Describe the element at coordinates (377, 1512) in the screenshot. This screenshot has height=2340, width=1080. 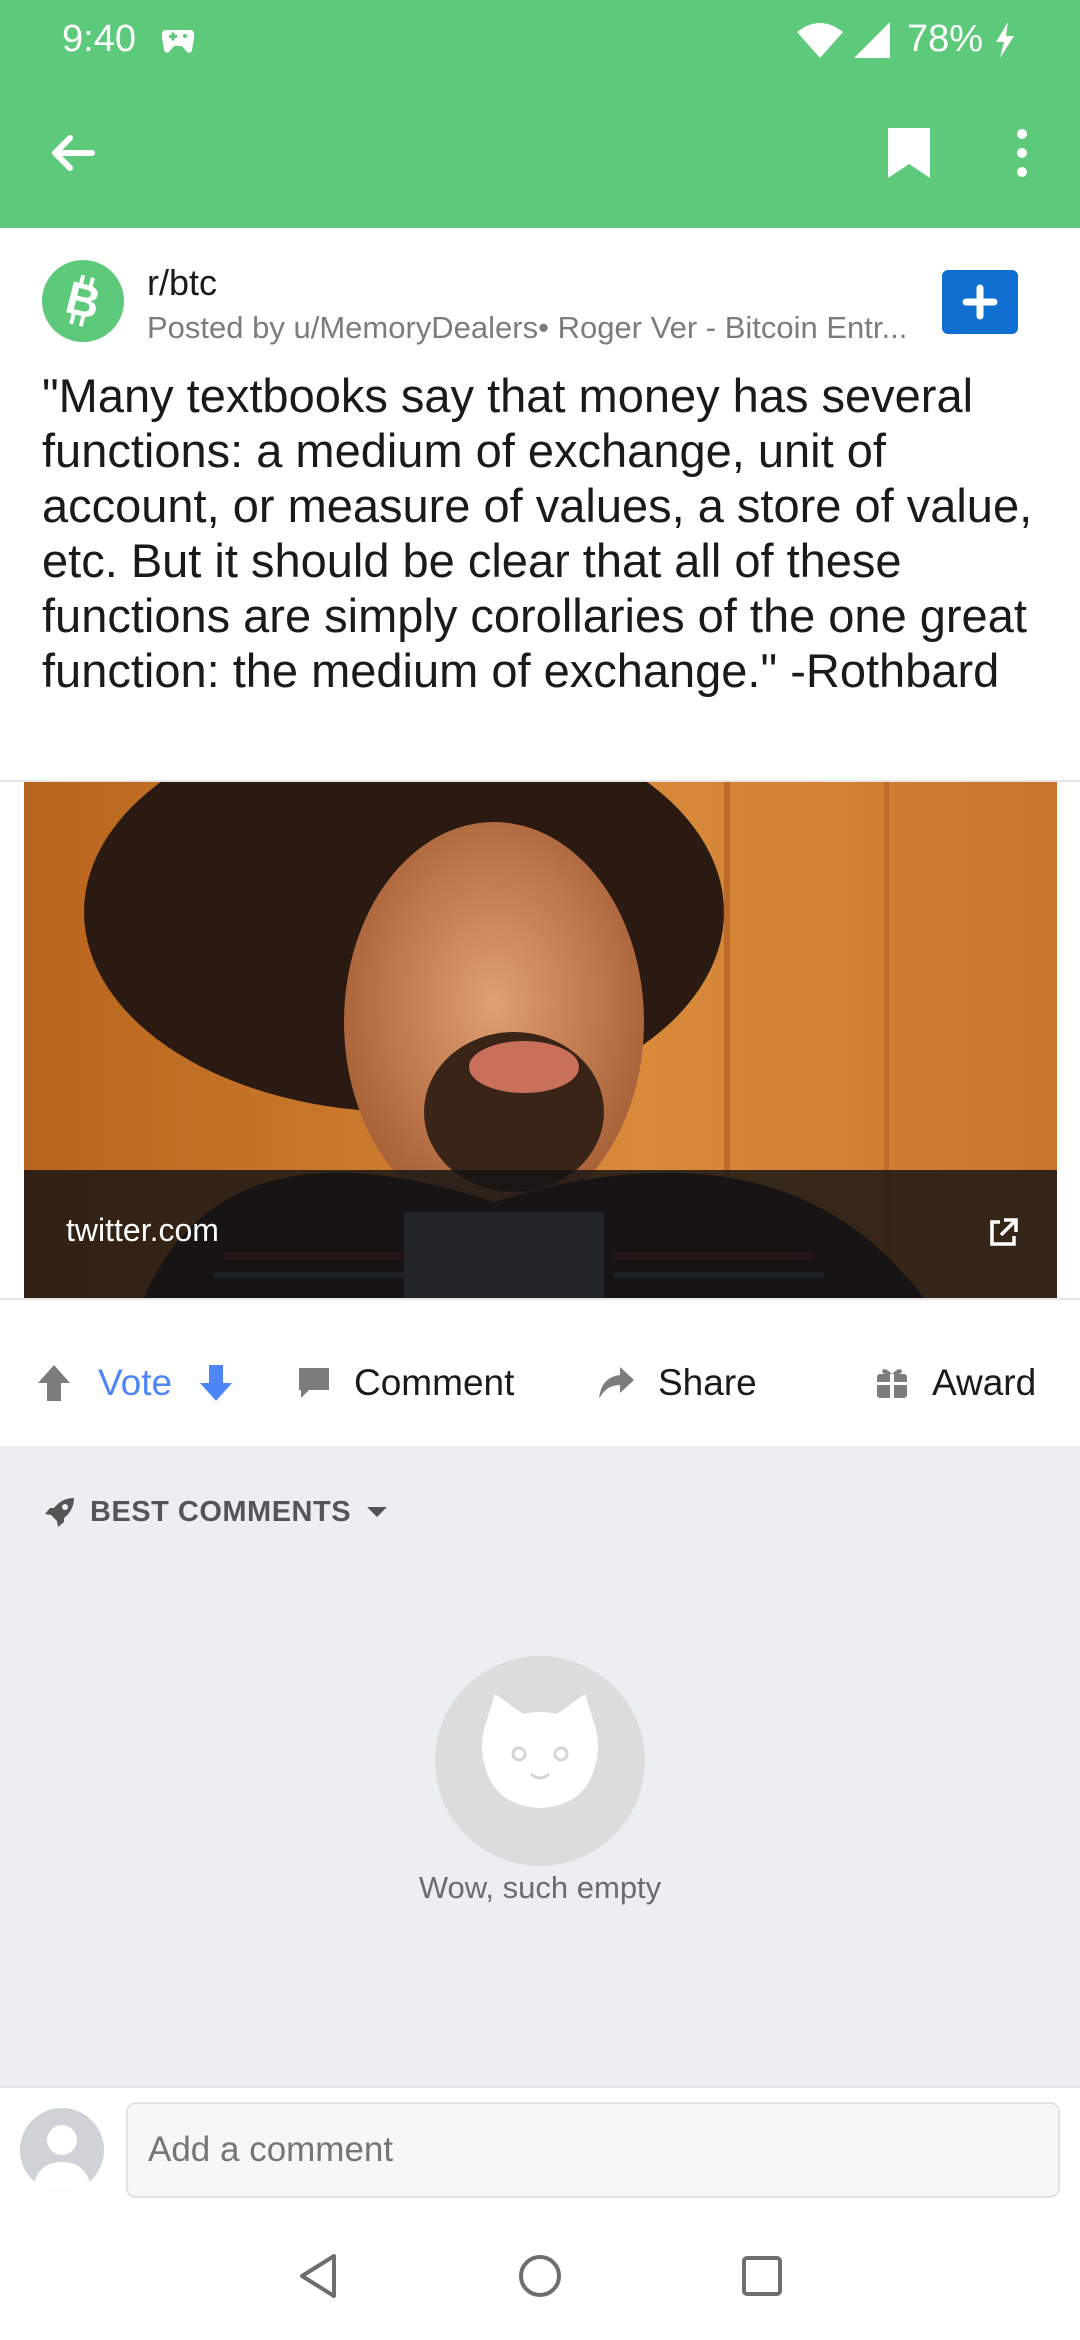
I see `chevron-down-icon` at that location.